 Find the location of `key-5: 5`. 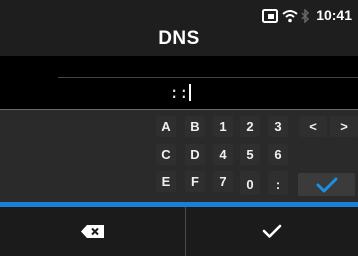

key-5: 5 is located at coordinates (250, 154).